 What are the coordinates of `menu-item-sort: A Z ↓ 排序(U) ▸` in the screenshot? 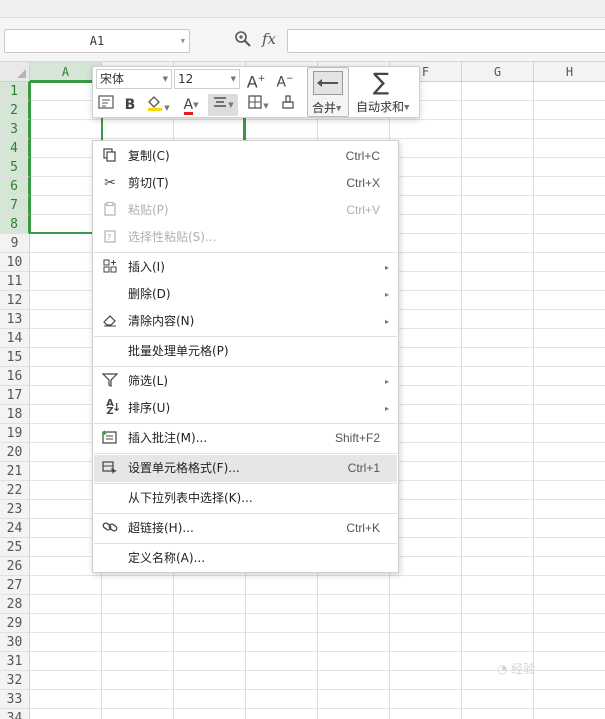 It's located at (245, 408).